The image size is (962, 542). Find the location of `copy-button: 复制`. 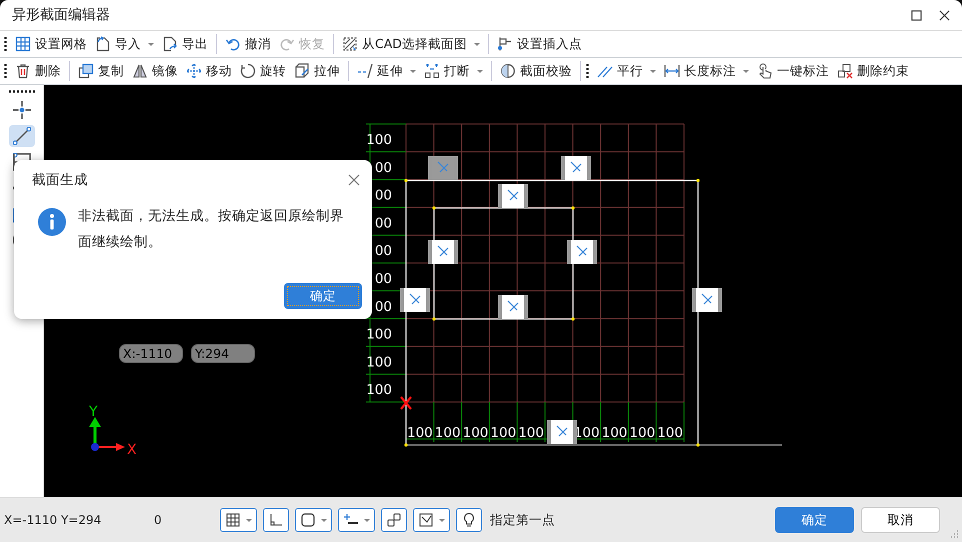

copy-button: 复制 is located at coordinates (101, 71).